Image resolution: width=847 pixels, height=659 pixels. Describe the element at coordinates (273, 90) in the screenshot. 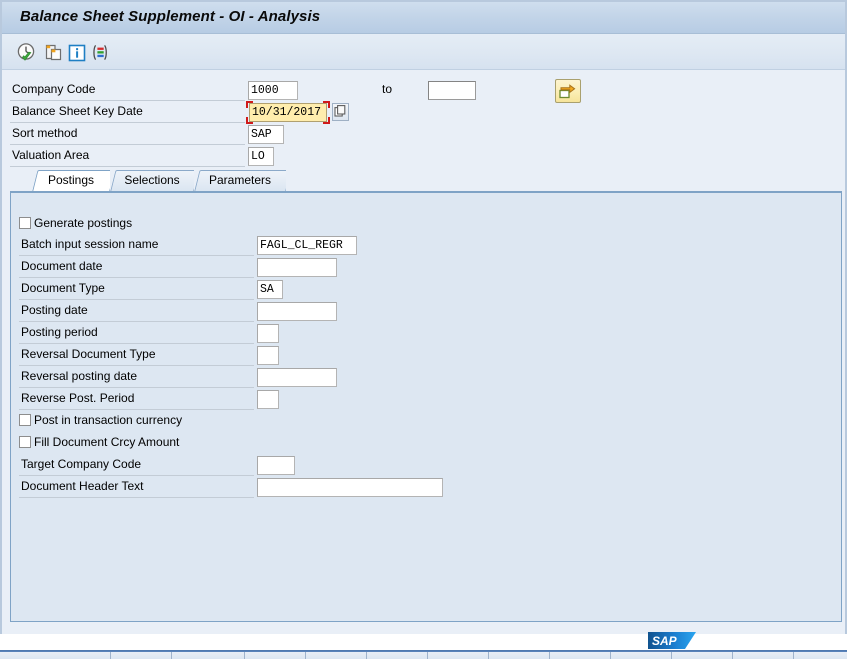

I see `company-code-input: 1000` at that location.